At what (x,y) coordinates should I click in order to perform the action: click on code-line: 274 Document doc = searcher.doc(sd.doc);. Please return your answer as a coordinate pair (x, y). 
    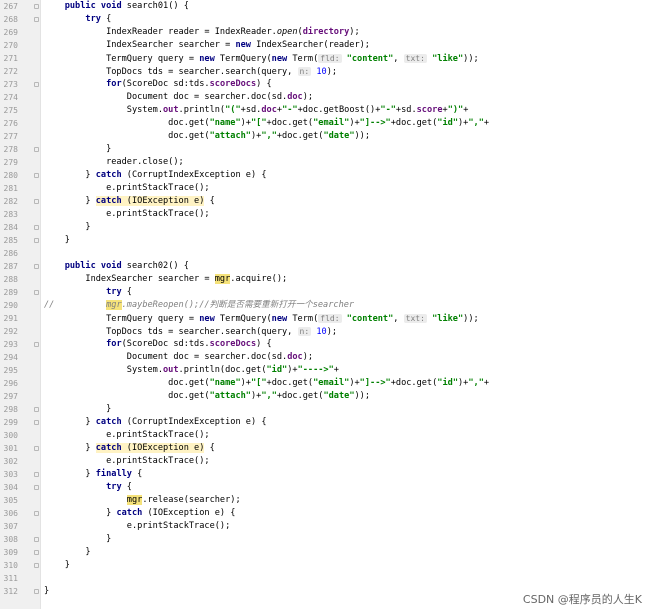
    Looking at the image, I should click on (325, 97).